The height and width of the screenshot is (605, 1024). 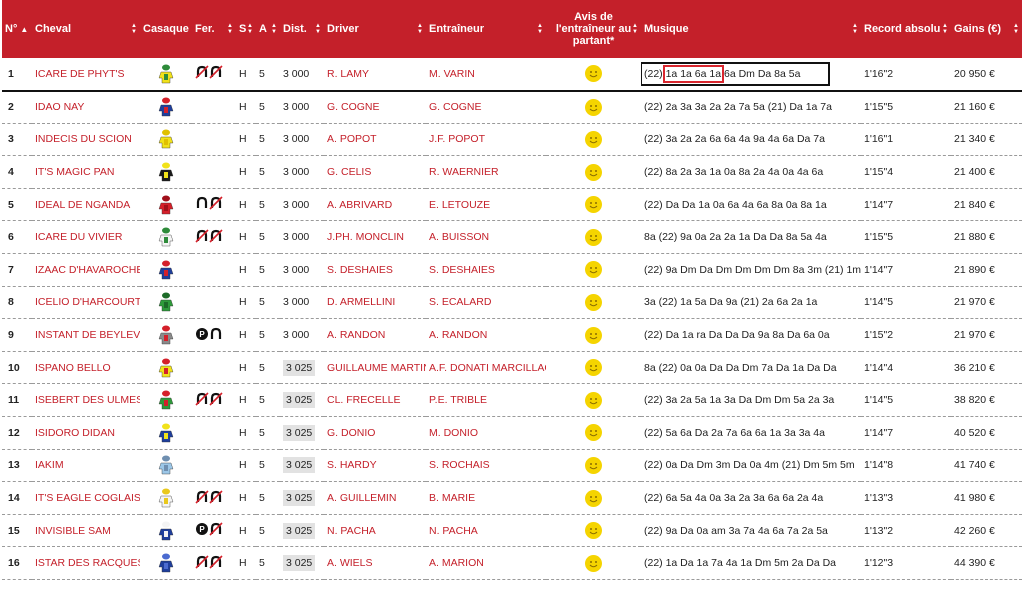 I want to click on cell-cheval-link: INSTANT DE BEYLEV, so click(x=86, y=335).